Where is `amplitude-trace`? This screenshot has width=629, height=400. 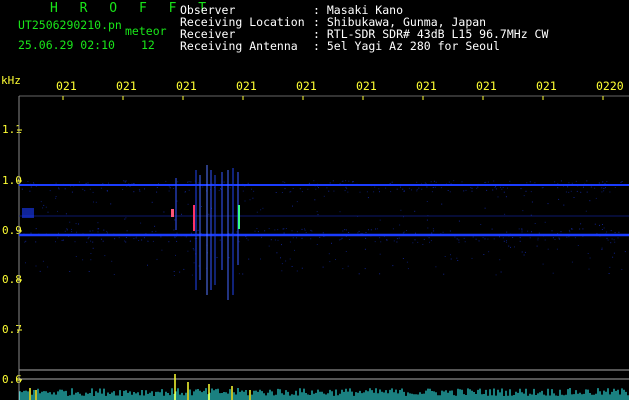
amplitude-trace is located at coordinates (324, 387).